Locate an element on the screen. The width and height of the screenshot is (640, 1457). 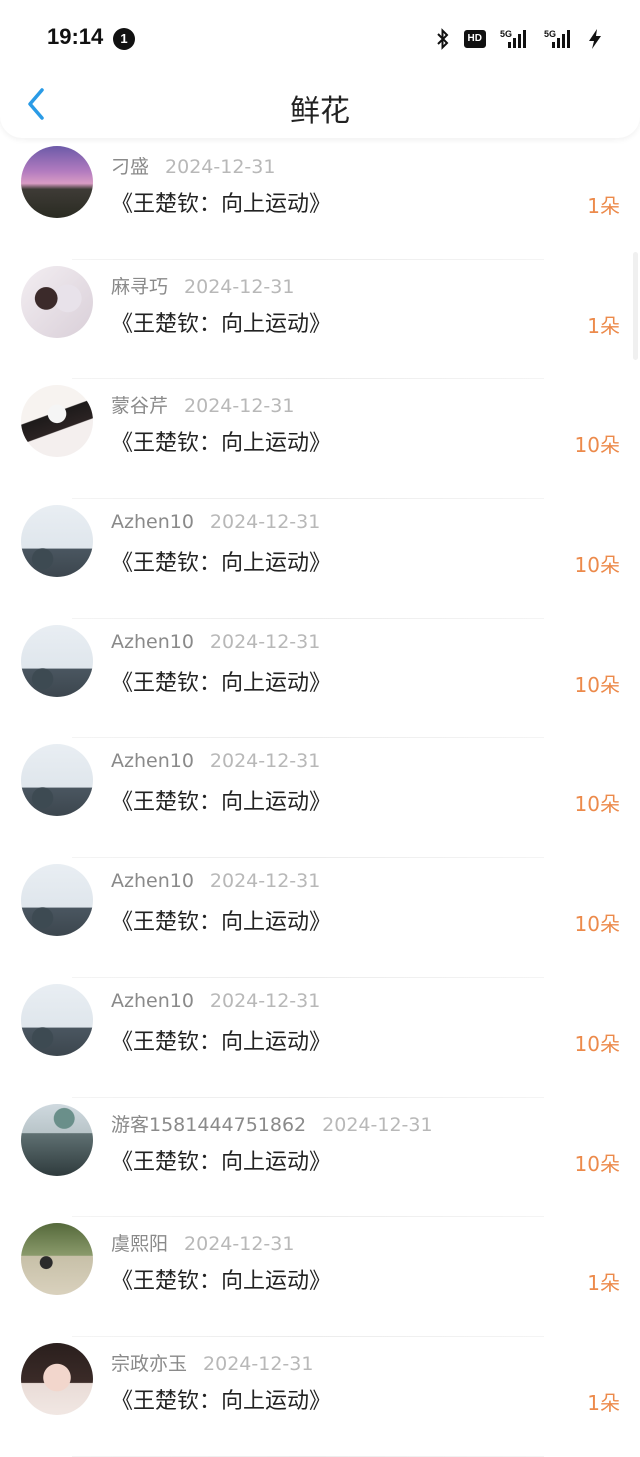
item-meta: 刁盛 2024-12-31 is located at coordinates (193, 165).